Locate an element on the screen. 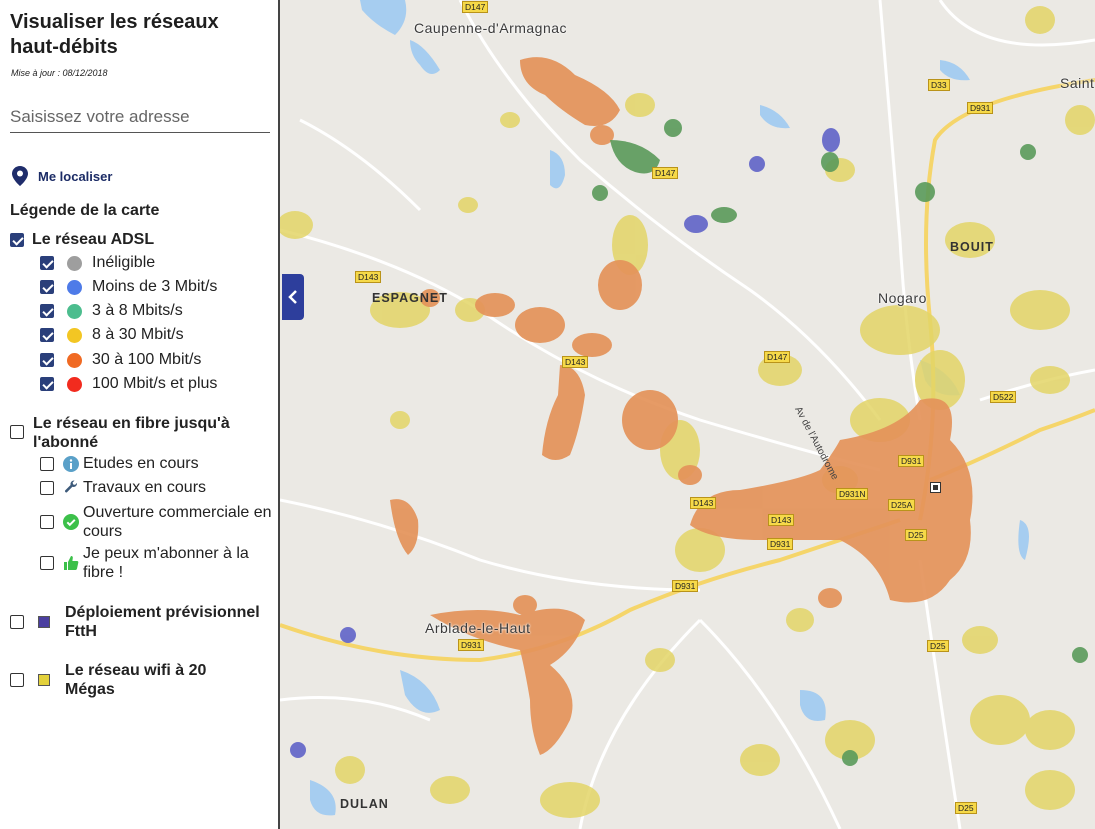 The image size is (1095, 829). fiber-checkbox is located at coordinates (17, 432).